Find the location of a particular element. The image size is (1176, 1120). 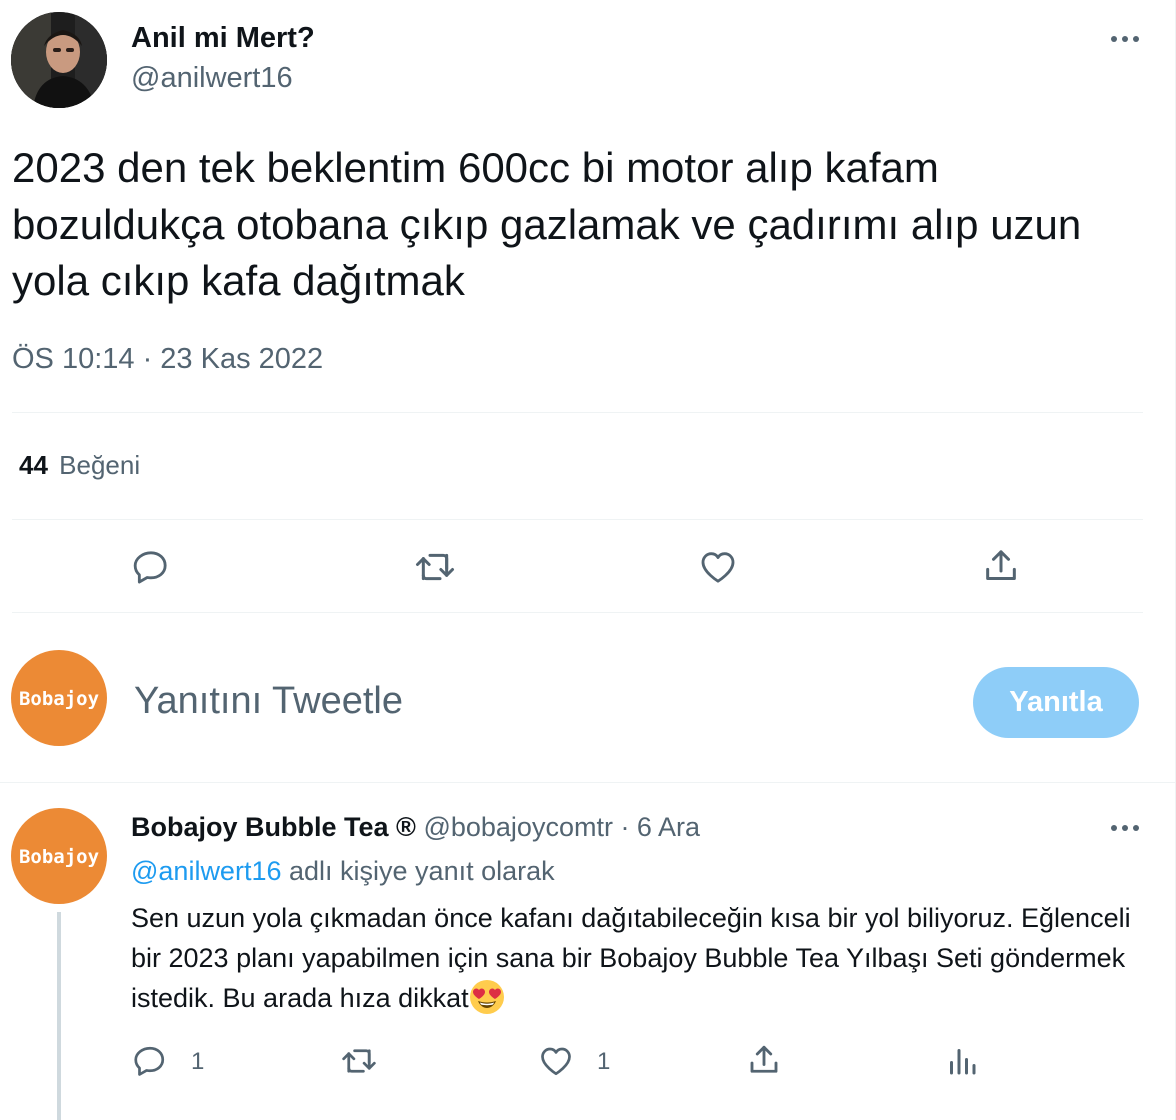

author-avatar is located at coordinates (59, 60).